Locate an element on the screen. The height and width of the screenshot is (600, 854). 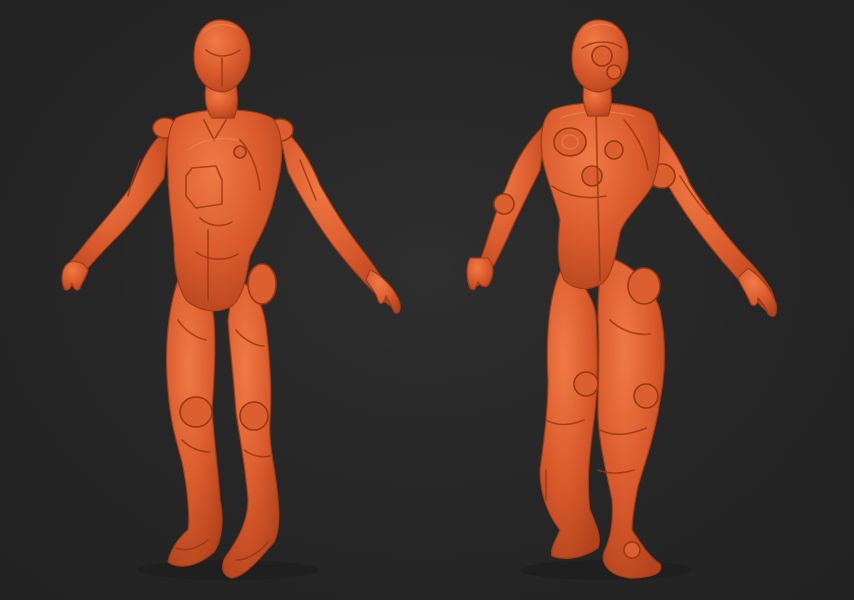
back-left-hand is located at coordinates (480, 274).